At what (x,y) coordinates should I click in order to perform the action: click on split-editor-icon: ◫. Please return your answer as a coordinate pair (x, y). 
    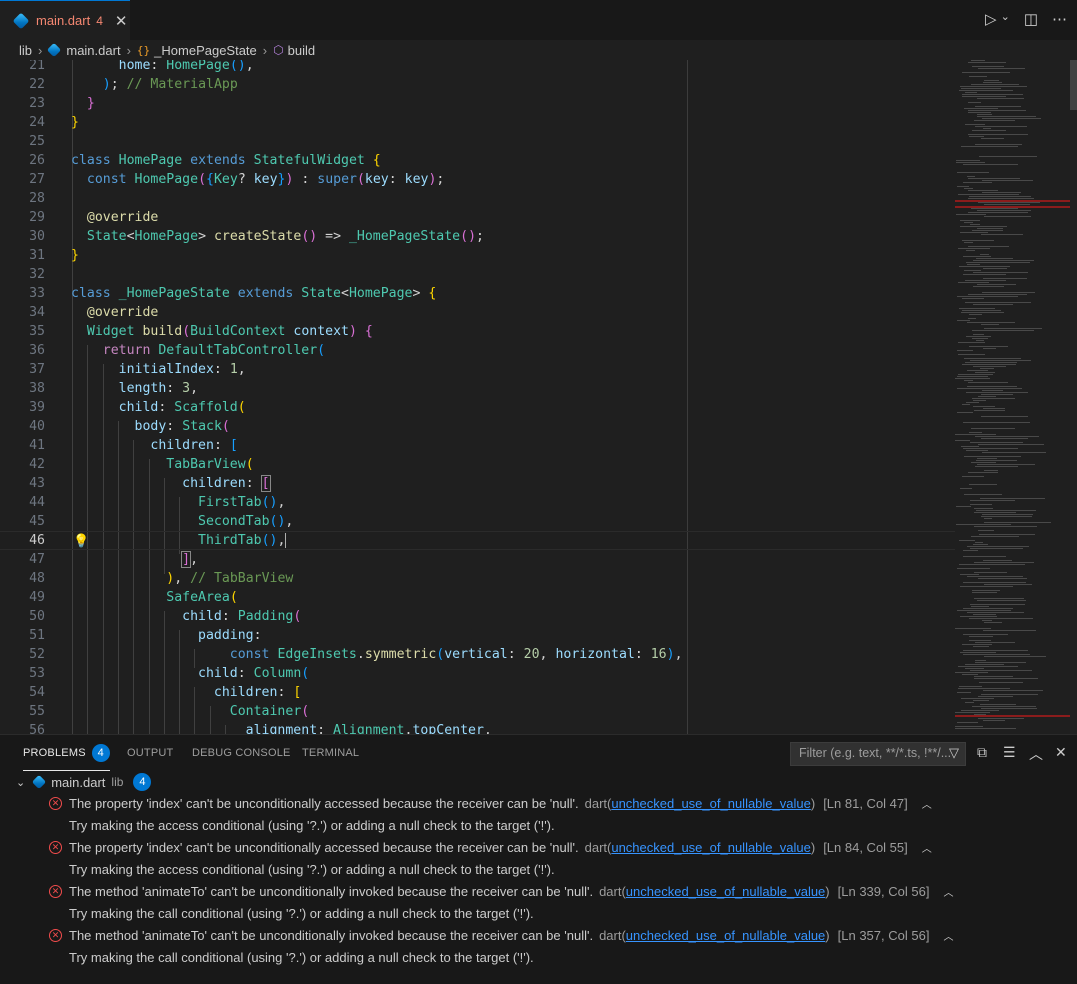
    Looking at the image, I should click on (1031, 19).